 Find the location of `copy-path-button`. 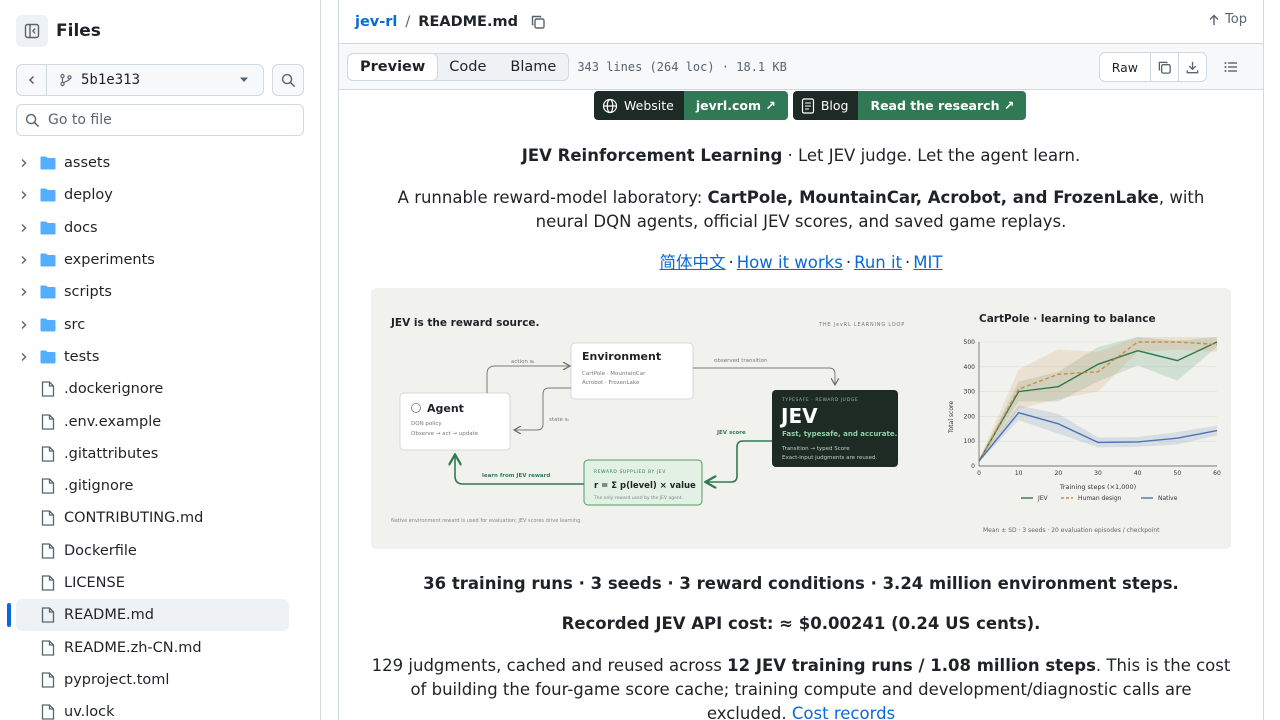

copy-path-button is located at coordinates (538, 22).